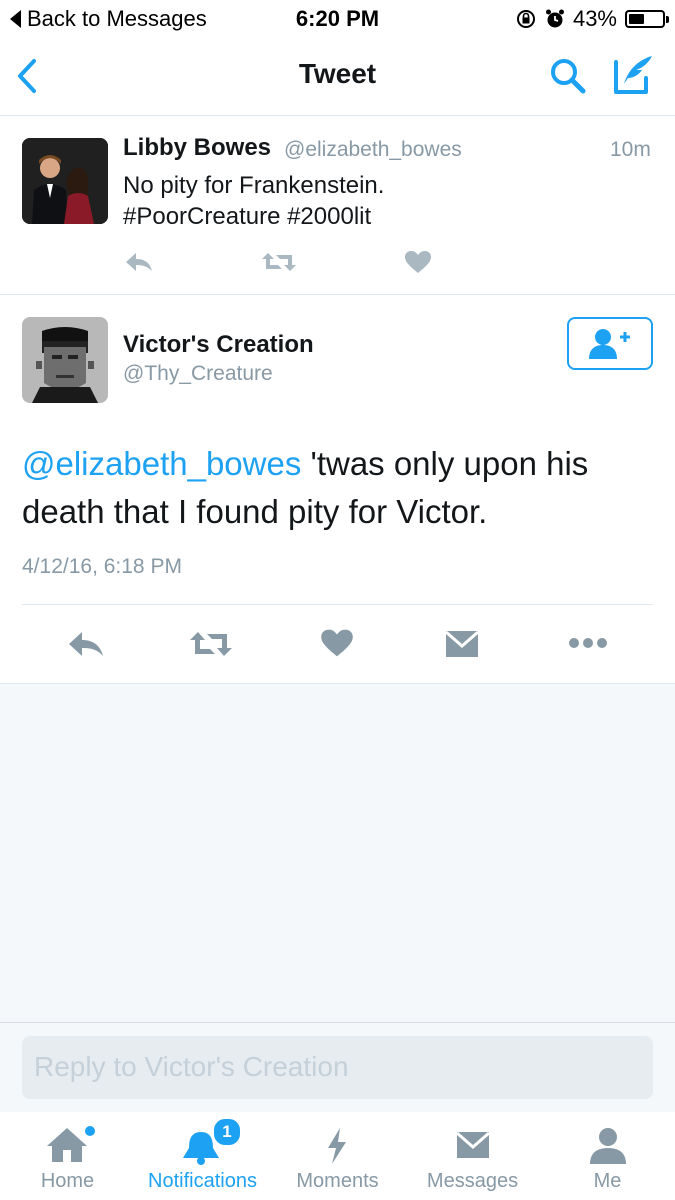 This screenshot has width=675, height=1200. I want to click on tab-bar: Home 1 Notifications Moments Messages Me, so click(337, 1156).